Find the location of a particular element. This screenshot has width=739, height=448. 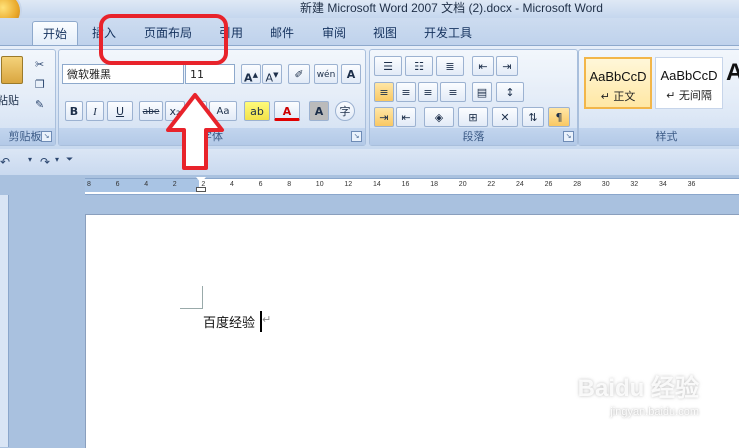

ruler-tick-label: 30 is located at coordinates (605, 184).